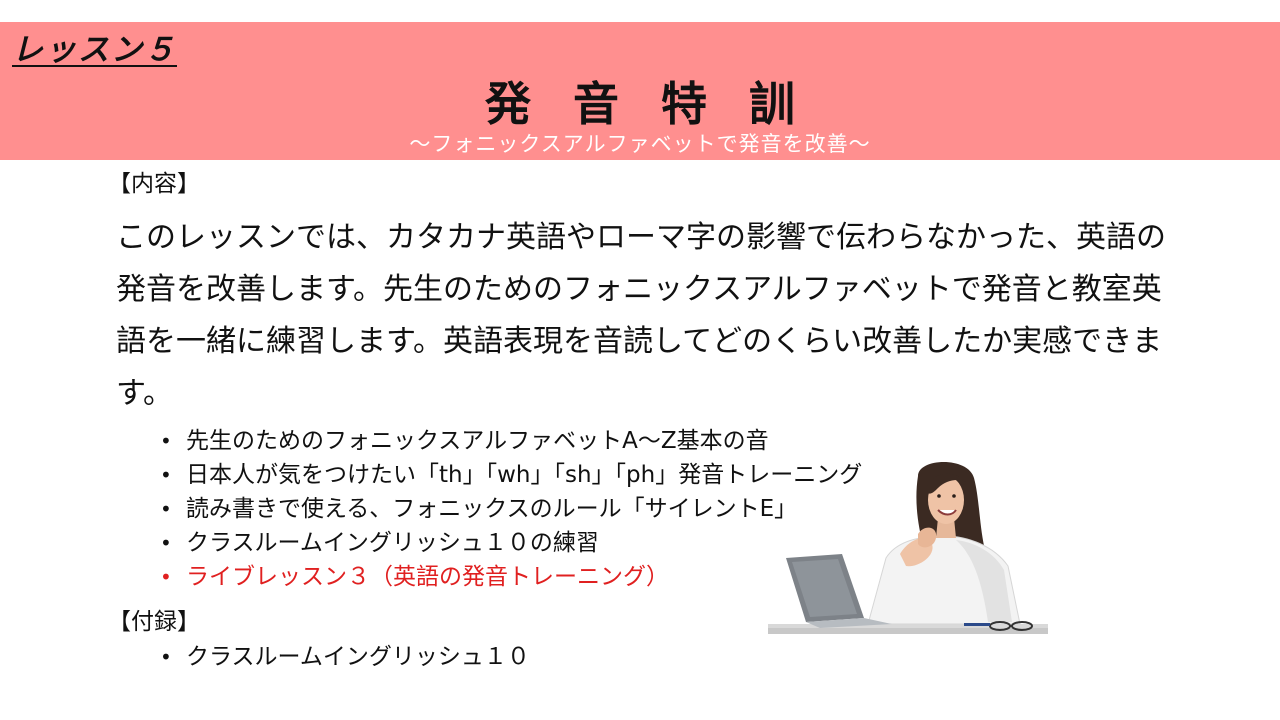 Image resolution: width=1280 pixels, height=720 pixels. Describe the element at coordinates (154, 622) in the screenshot. I see `appendix-heading: 【付録】` at that location.